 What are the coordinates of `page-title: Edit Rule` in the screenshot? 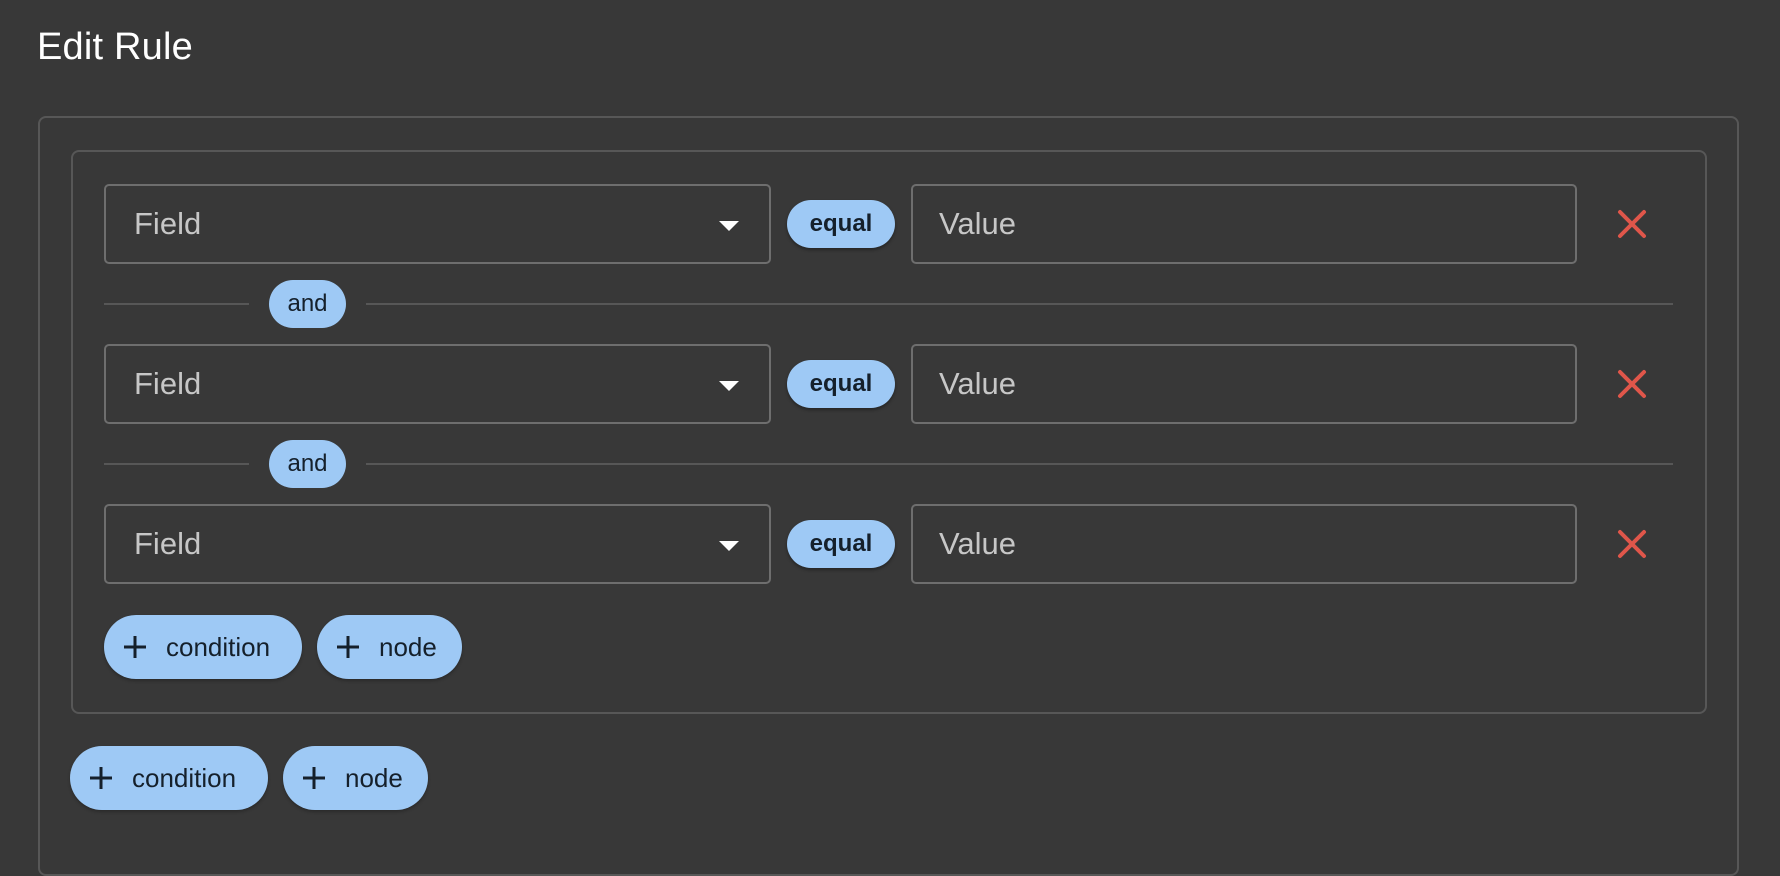 It's located at (115, 47).